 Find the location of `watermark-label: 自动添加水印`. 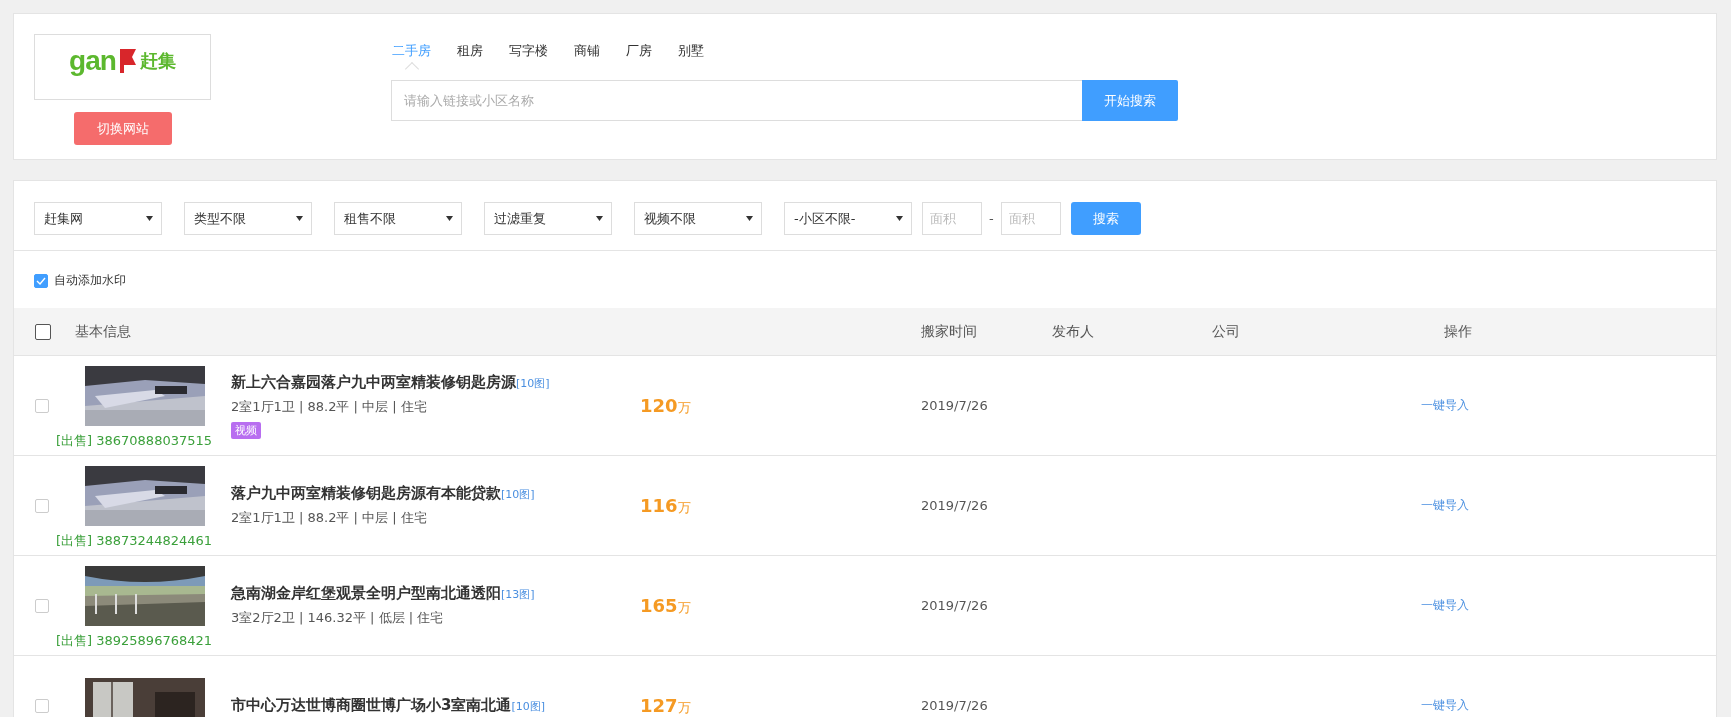

watermark-label: 自动添加水印 is located at coordinates (90, 280).